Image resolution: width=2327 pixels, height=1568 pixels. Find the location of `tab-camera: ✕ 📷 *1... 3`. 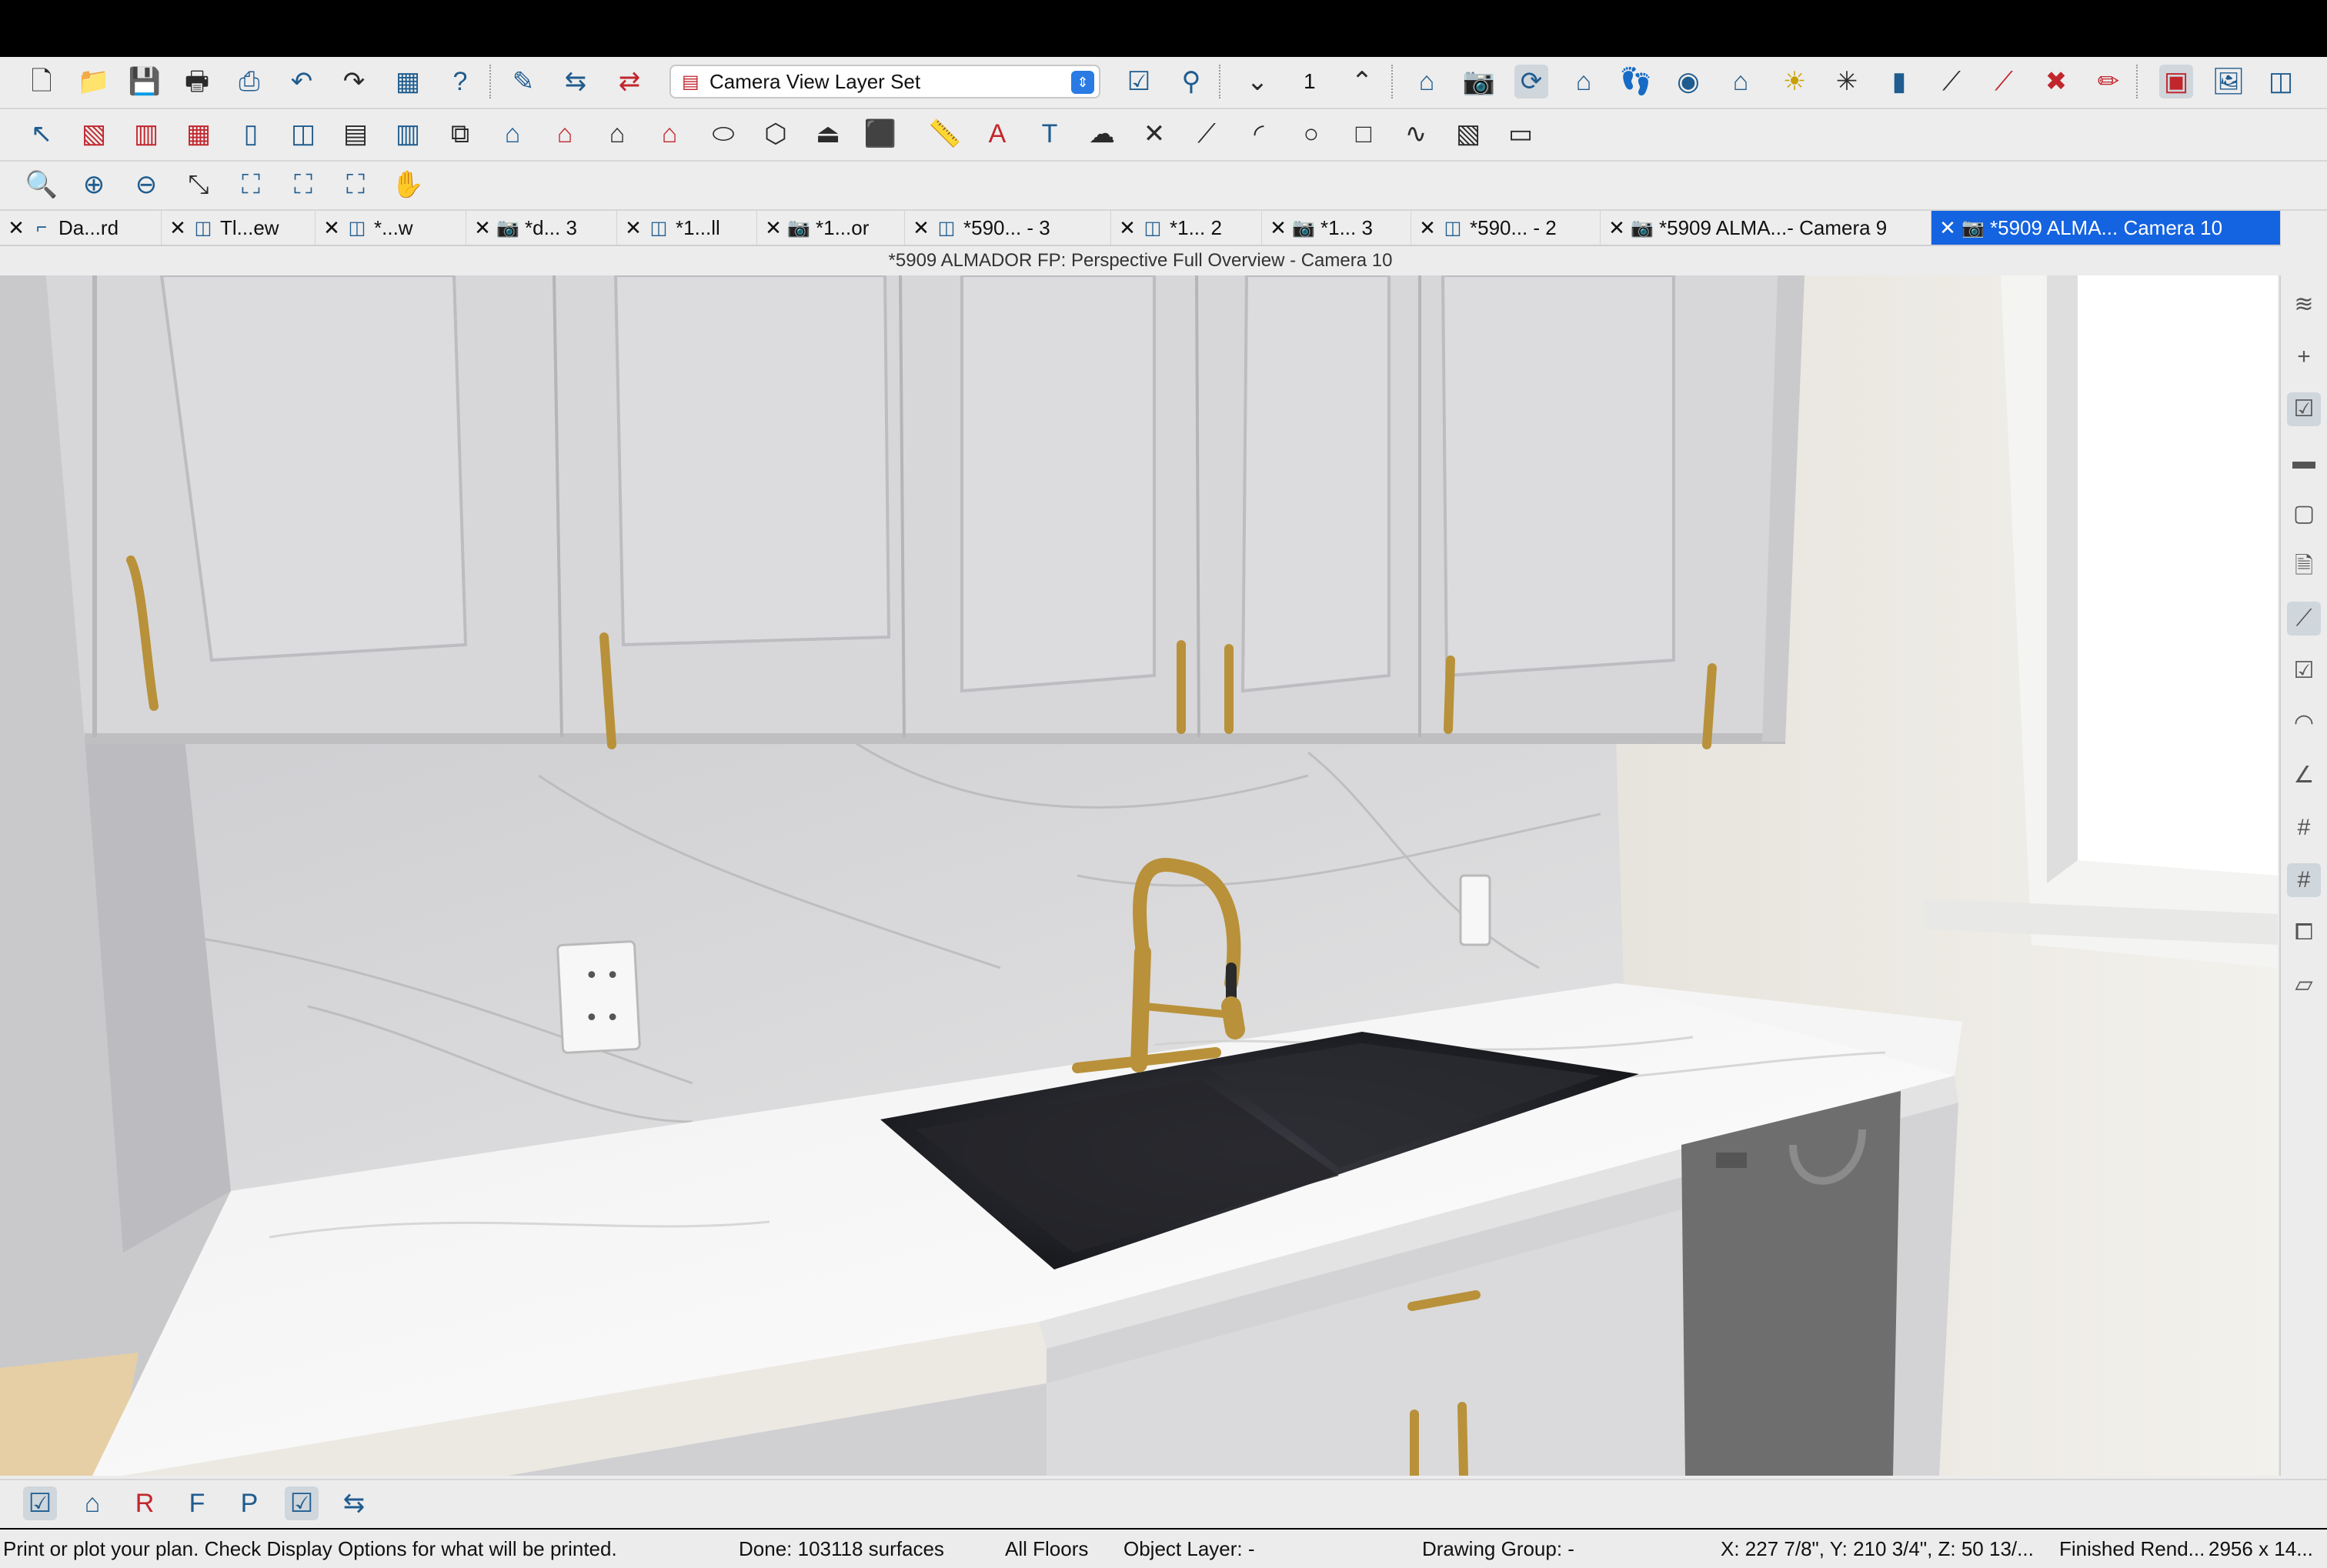

tab-camera: ✕ 📷 *1... 3 is located at coordinates (1336, 228).